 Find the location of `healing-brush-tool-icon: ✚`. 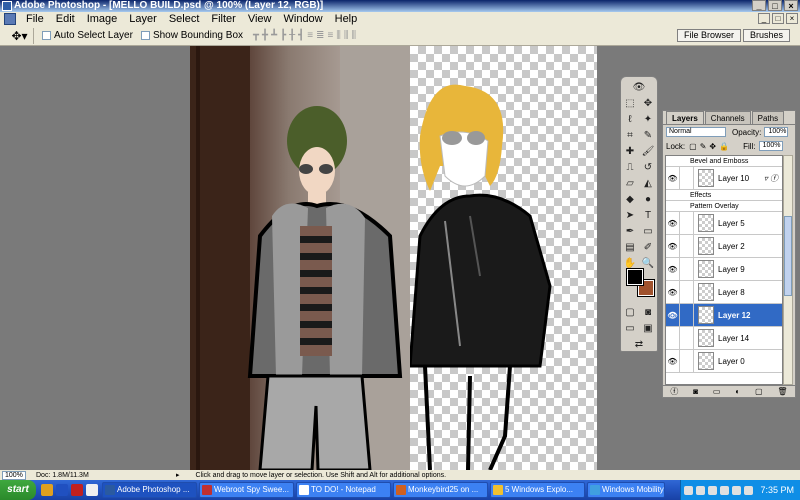

healing-brush-tool-icon: ✚ is located at coordinates (630, 152).